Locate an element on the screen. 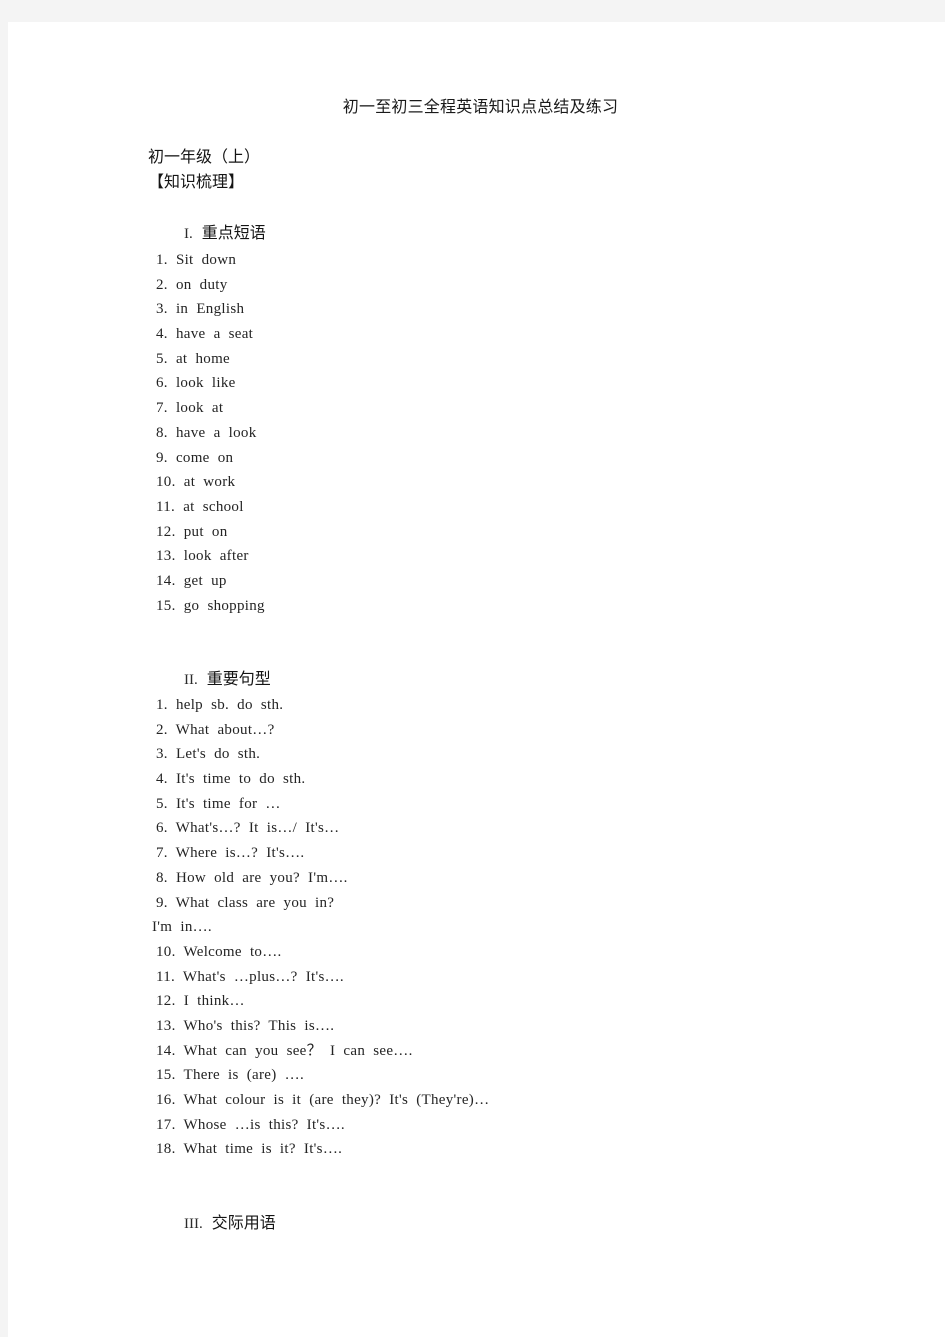 The image size is (945, 1337). grade-heading: 初一年级（上） is located at coordinates (204, 157).